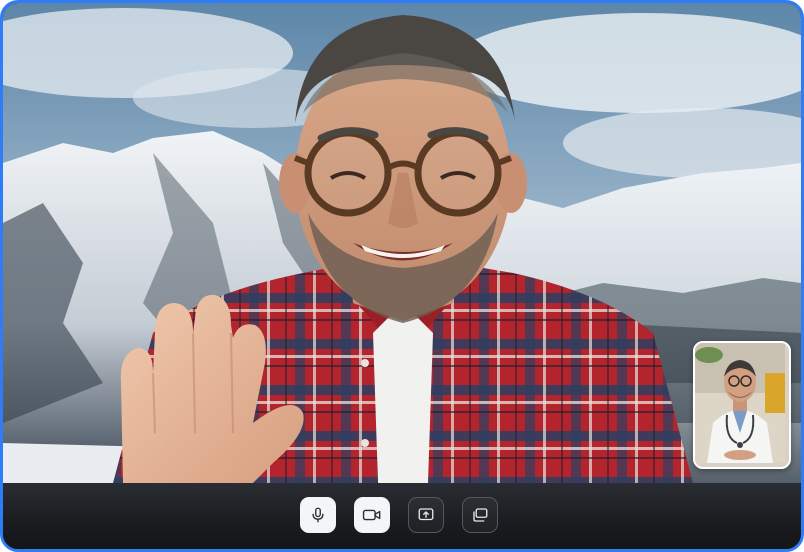  I want to click on camera-button, so click(372, 515).